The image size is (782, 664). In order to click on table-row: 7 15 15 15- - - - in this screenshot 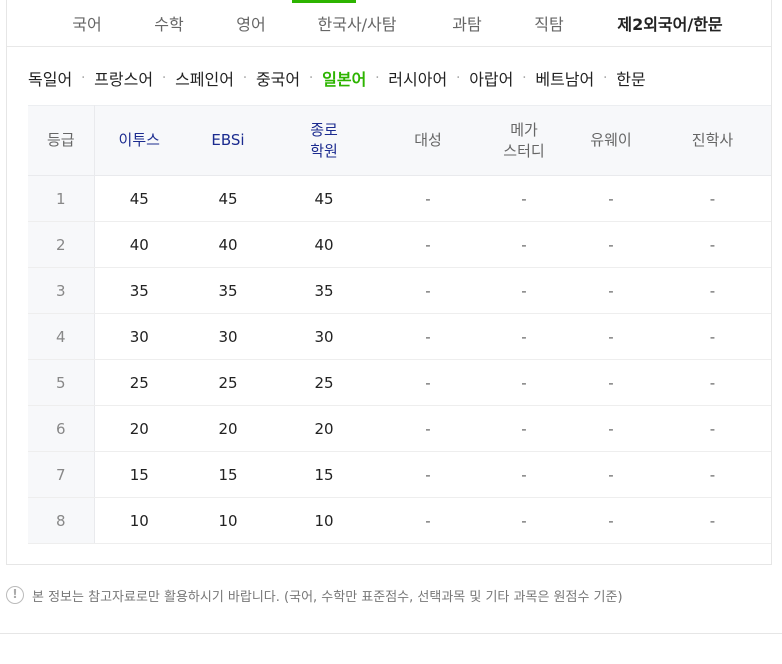, I will do `click(399, 474)`.